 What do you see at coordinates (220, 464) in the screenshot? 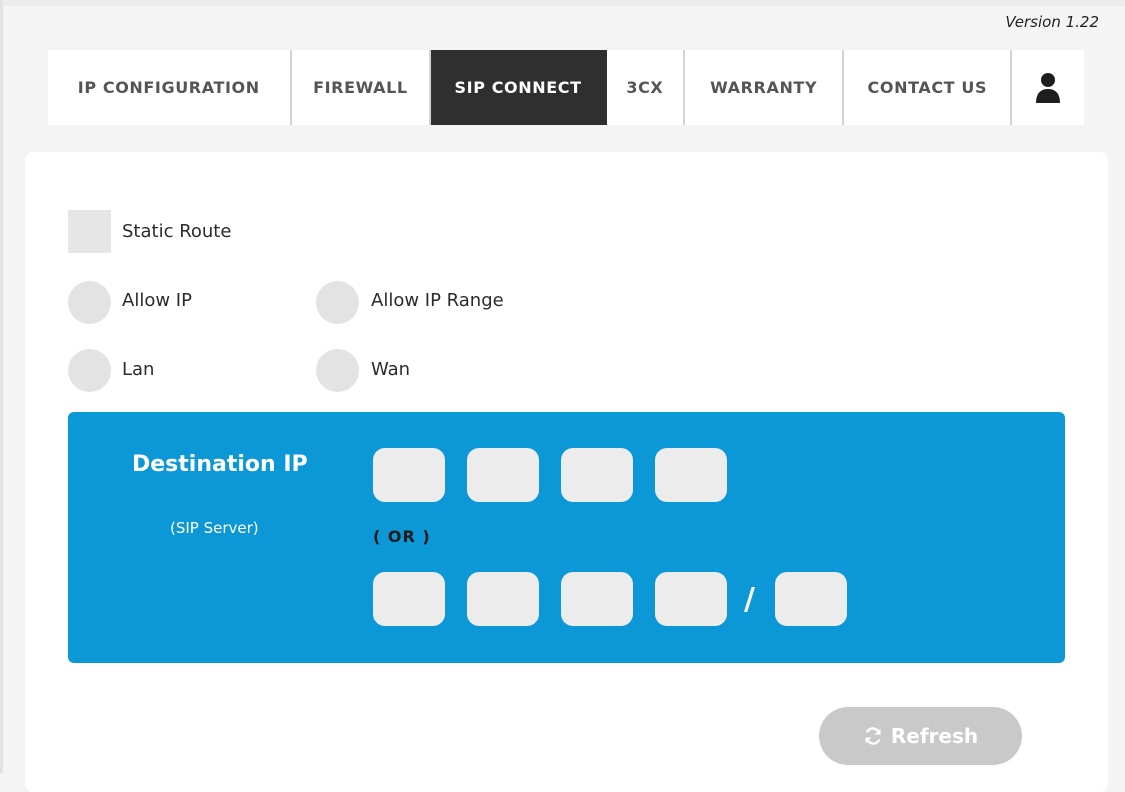
I see `destination-ip-title: Destination IP` at bounding box center [220, 464].